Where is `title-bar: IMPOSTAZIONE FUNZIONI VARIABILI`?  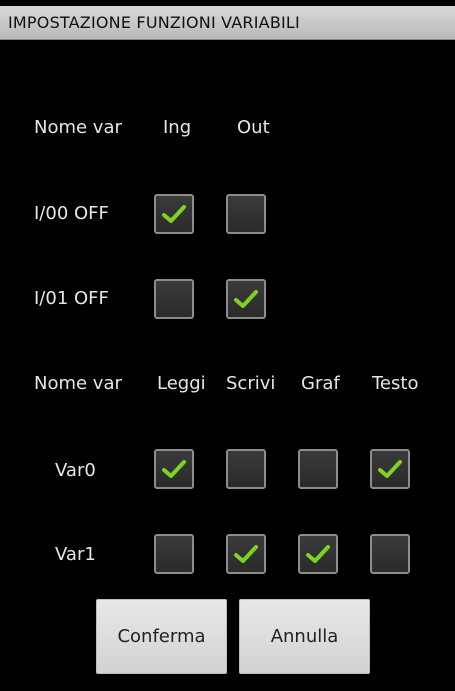
title-bar: IMPOSTAZIONE FUNZIONI VARIABILI is located at coordinates (227, 23).